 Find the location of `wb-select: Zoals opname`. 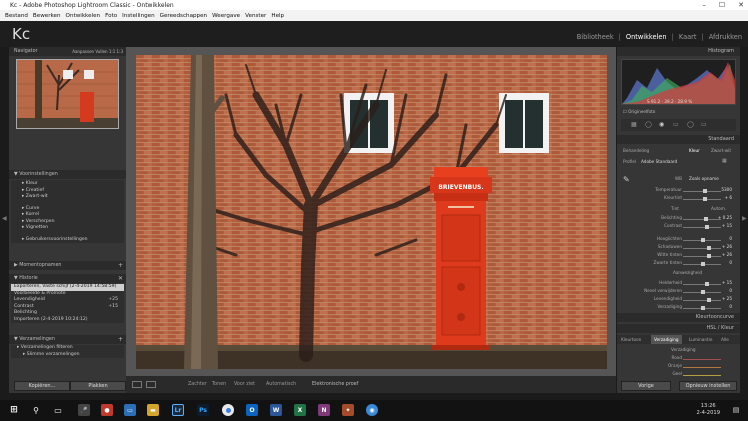

wb-select: Zoals opname is located at coordinates (704, 178).